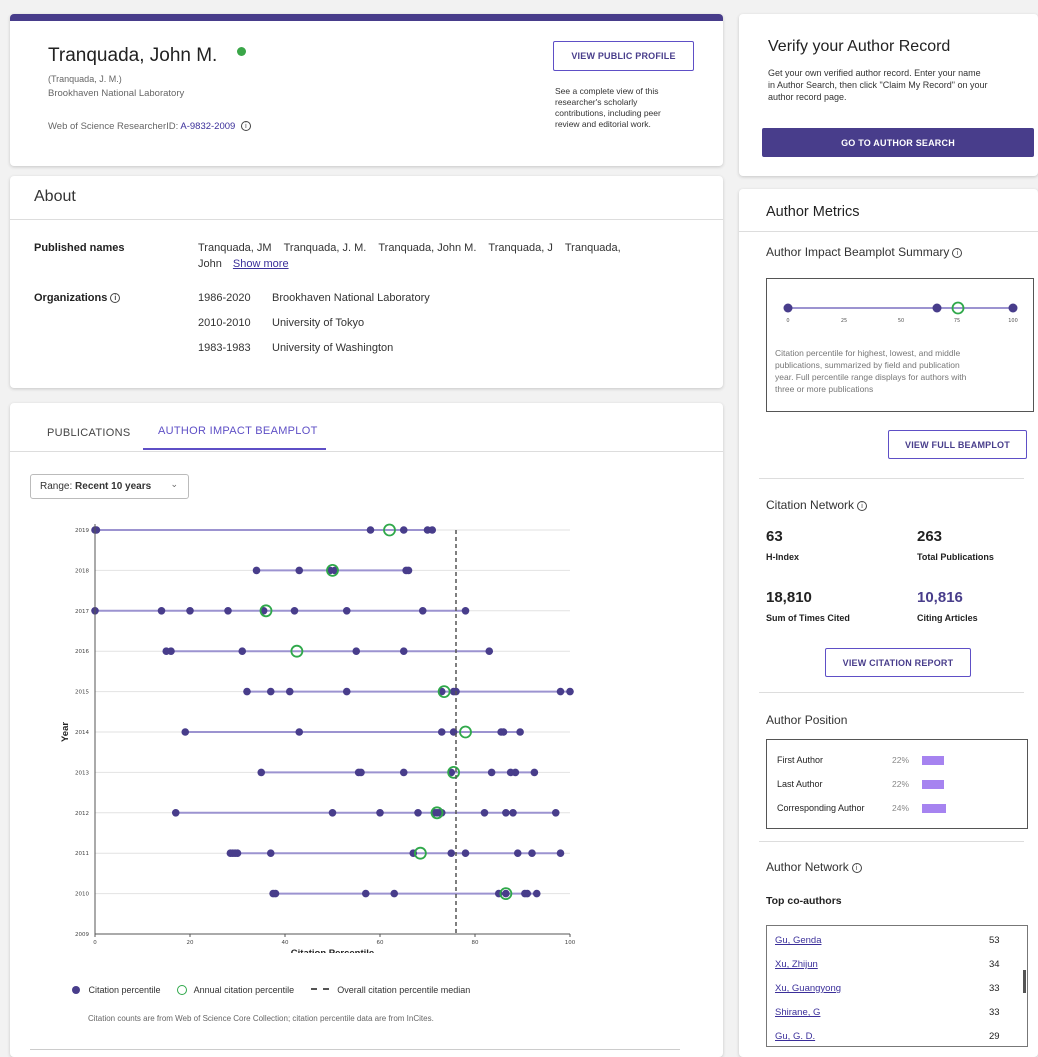 The image size is (1038, 1057). I want to click on coauthor-link: Shirane, G, so click(797, 1012).